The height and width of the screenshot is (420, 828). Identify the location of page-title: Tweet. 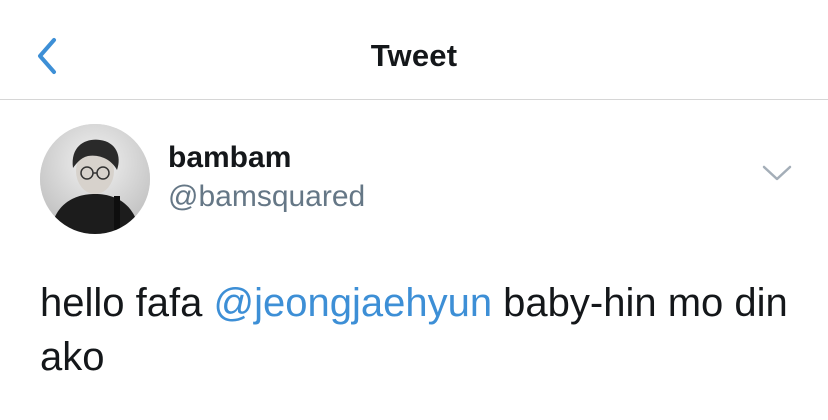
(414, 55).